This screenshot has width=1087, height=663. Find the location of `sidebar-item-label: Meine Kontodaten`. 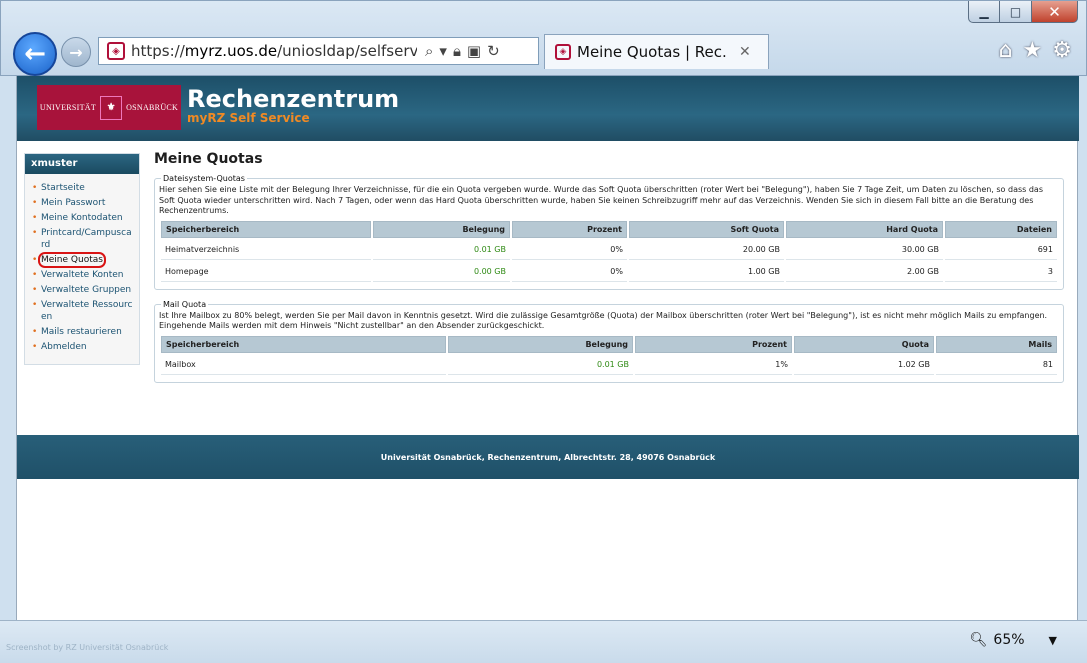

sidebar-item-label: Meine Kontodaten is located at coordinates (82, 218).